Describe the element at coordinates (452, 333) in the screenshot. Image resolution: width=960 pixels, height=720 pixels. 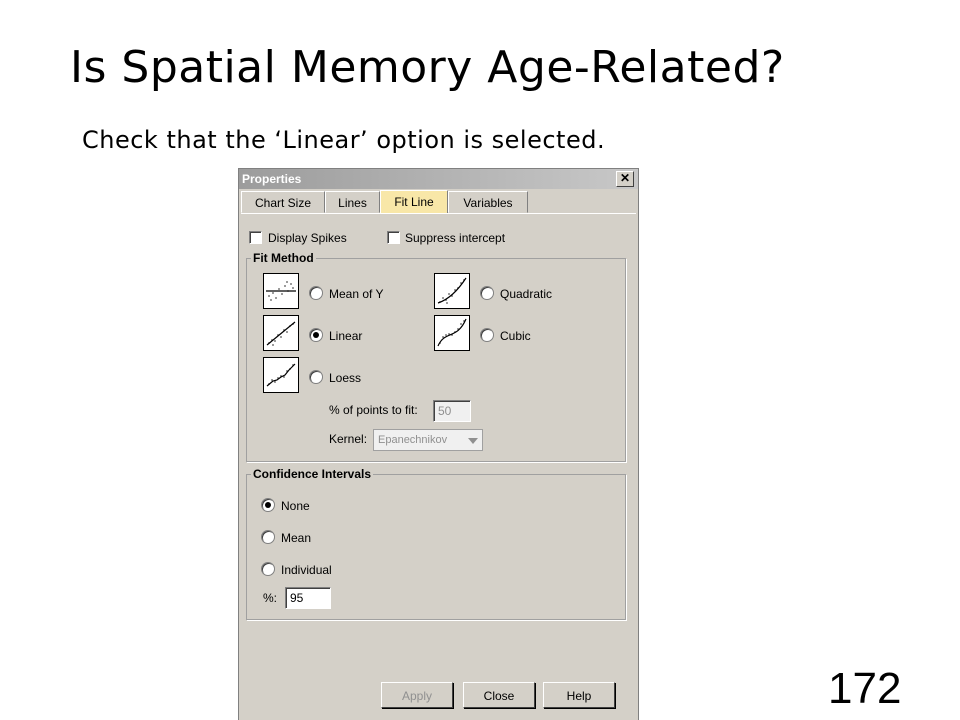
I see `cubic-preview` at that location.